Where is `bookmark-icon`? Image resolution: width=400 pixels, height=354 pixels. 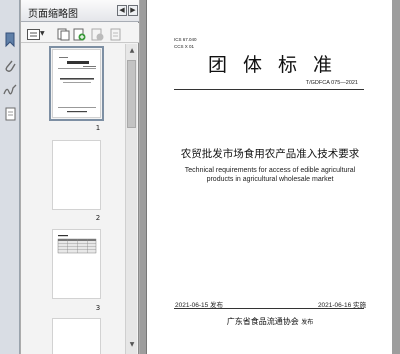 bookmark-icon is located at coordinates (10, 40).